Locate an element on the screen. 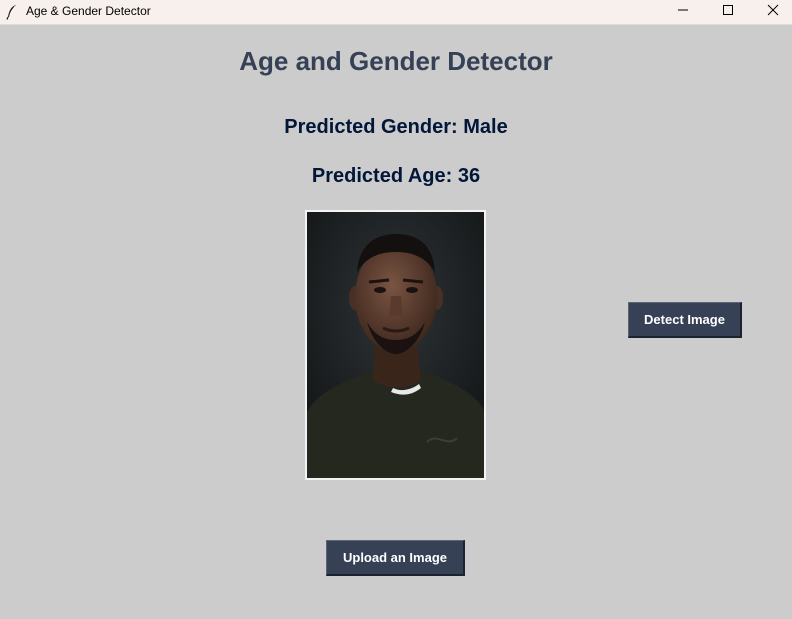 This screenshot has height=619, width=792. feather-icon is located at coordinates (12, 12).